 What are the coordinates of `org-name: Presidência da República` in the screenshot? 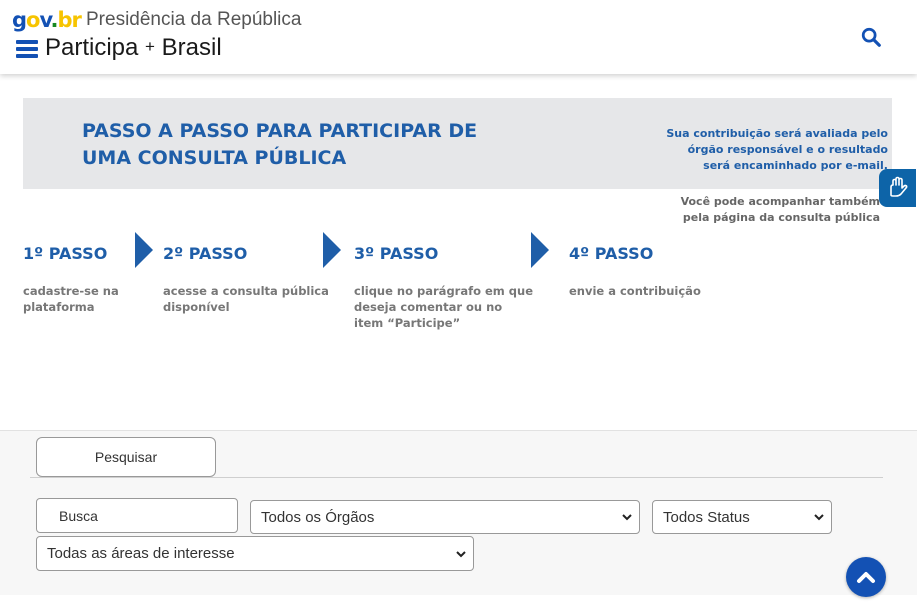 It's located at (194, 19).